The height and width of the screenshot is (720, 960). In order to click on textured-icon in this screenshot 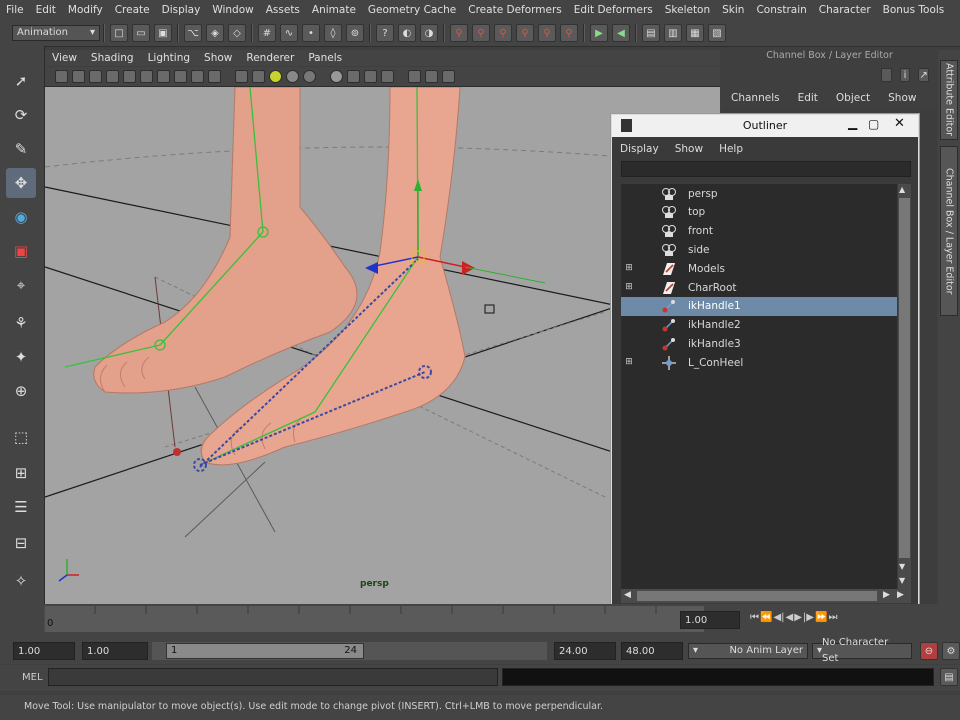, I will do `click(180, 76)`.